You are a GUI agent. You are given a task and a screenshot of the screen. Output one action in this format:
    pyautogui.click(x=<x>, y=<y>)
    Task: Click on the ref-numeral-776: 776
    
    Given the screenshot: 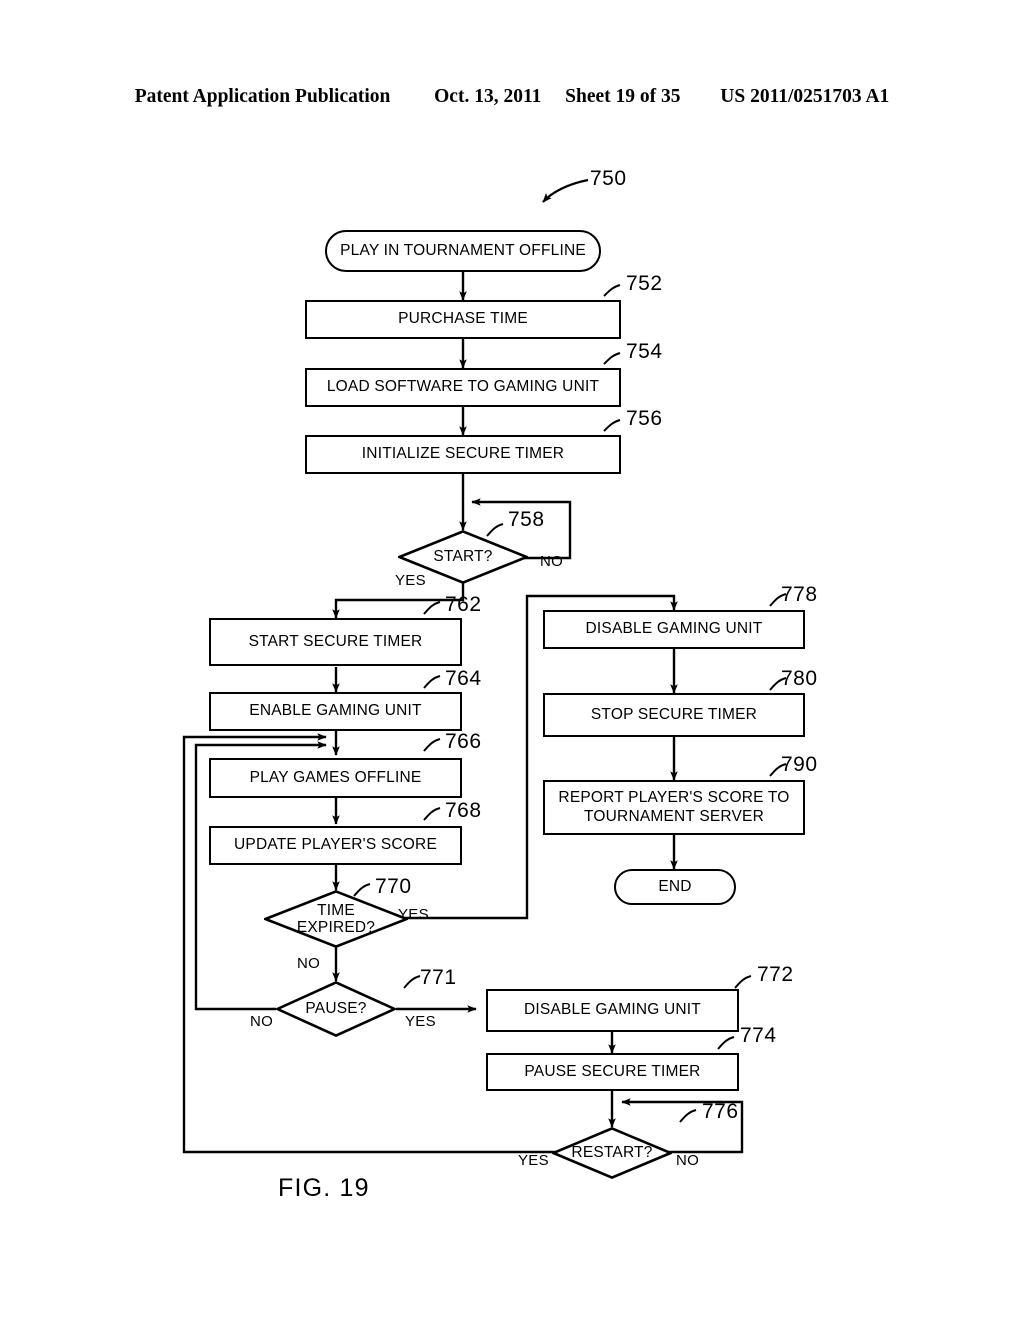 What is the action you would take?
    pyautogui.click(x=720, y=1111)
    